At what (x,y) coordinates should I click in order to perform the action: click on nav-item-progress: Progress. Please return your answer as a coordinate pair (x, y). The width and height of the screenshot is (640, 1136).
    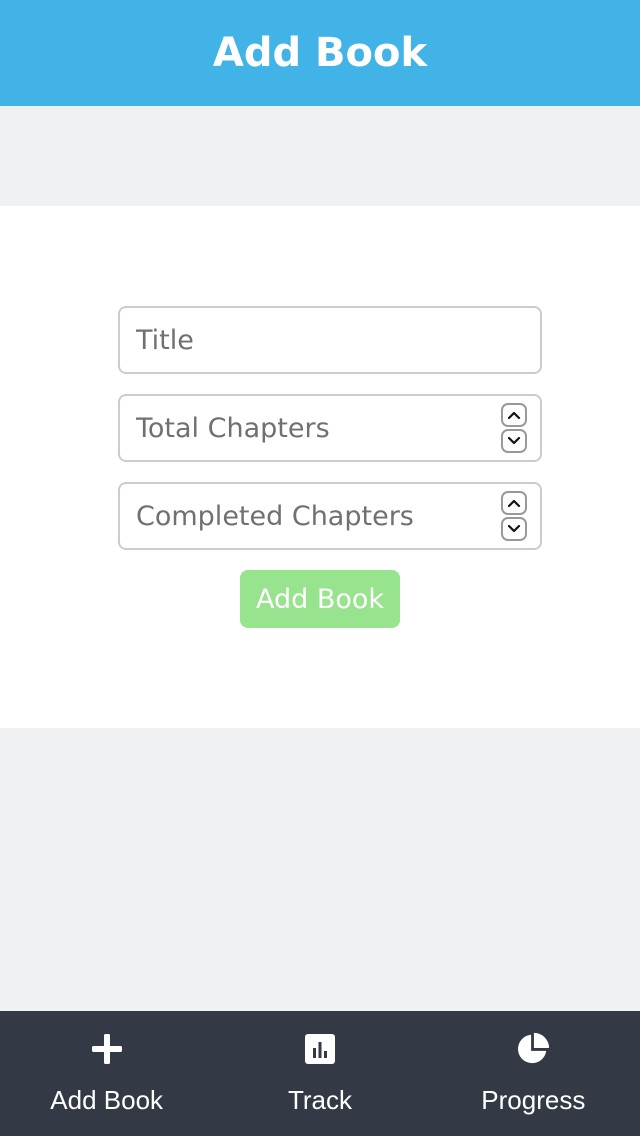
    Looking at the image, I should click on (533, 1073).